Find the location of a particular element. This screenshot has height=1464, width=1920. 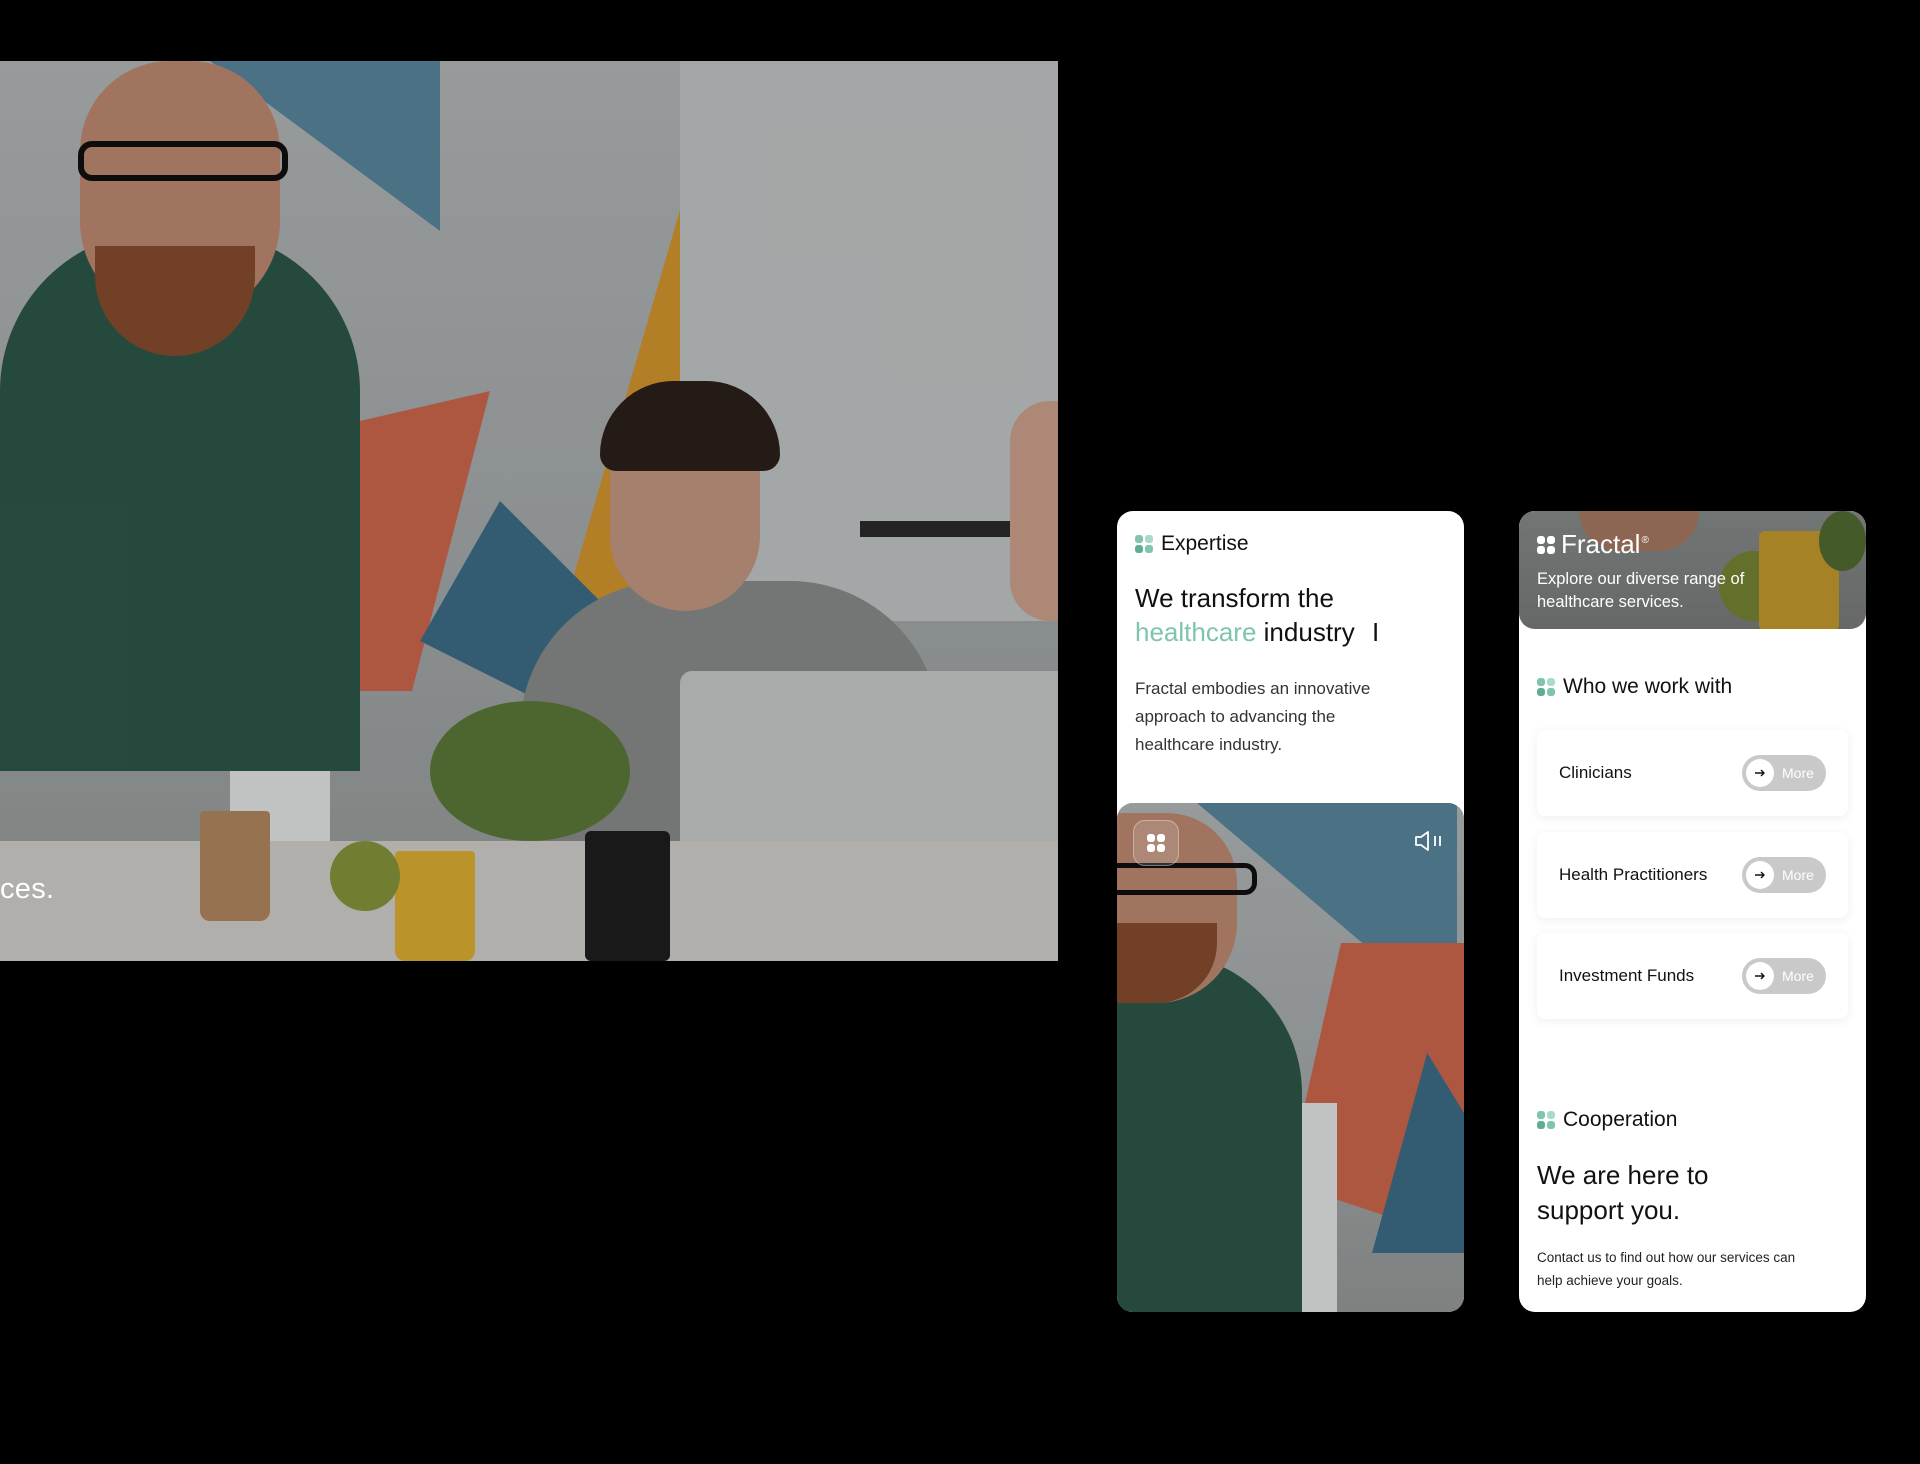

expertise-section-label: Expertise is located at coordinates (1192, 544).